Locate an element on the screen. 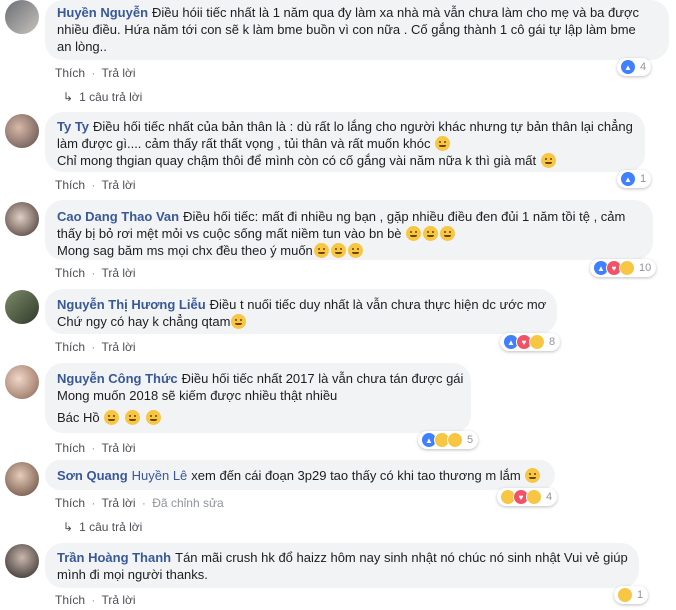 The image size is (676, 610). reaction-summary: 1 is located at coordinates (631, 595).